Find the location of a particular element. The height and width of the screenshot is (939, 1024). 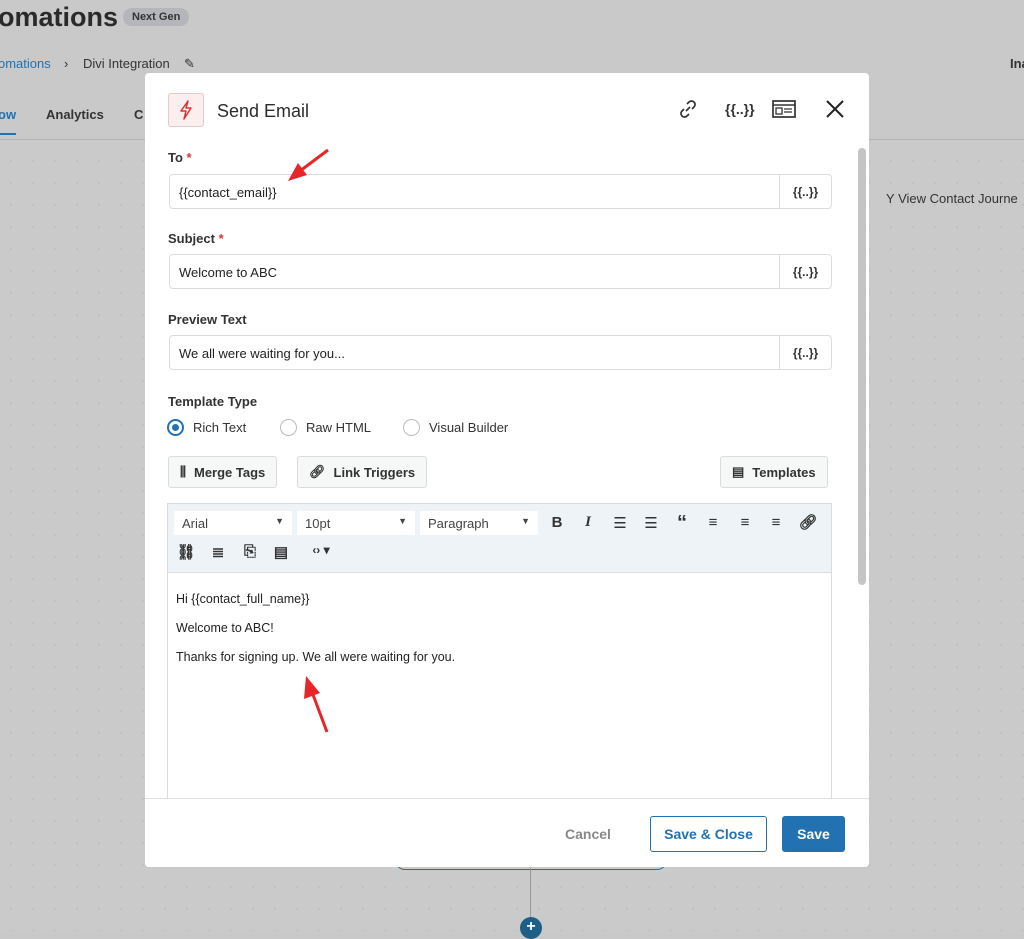

merge-tags-icon: ⫼ is located at coordinates (183, 471).